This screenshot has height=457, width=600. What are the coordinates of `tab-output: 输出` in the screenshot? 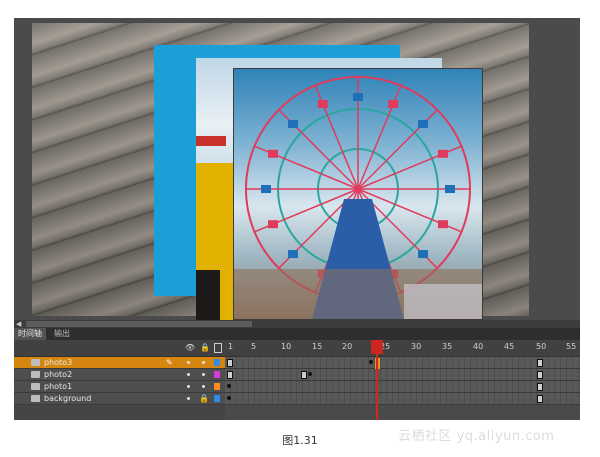 It's located at (62, 334).